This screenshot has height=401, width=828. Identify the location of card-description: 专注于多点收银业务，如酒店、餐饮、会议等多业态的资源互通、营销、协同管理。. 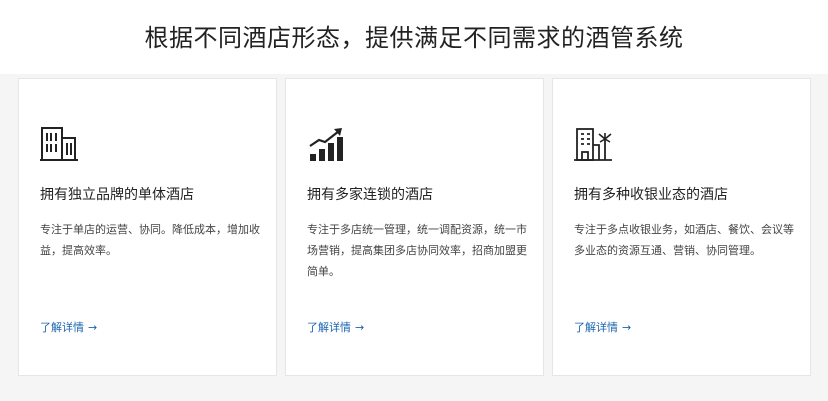
(684, 240).